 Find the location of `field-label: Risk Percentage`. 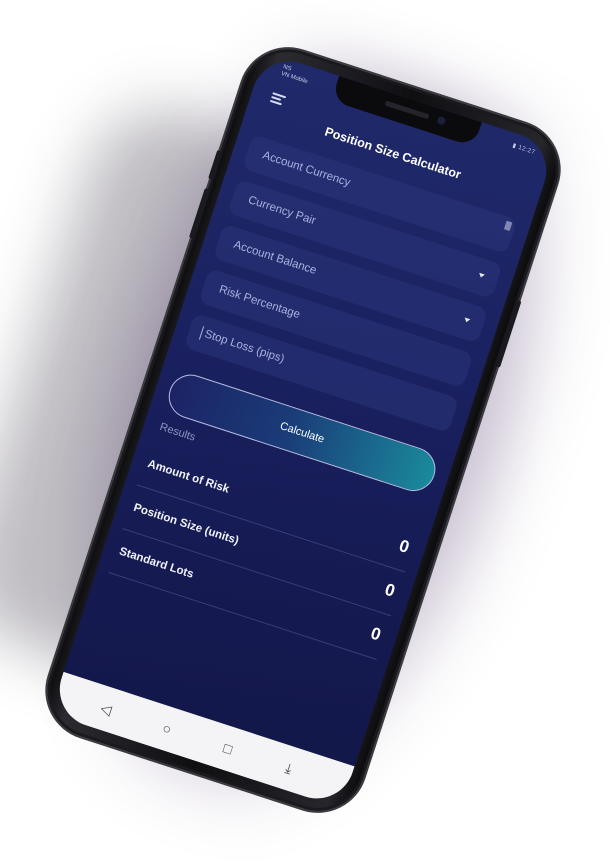

field-label: Risk Percentage is located at coordinates (259, 302).